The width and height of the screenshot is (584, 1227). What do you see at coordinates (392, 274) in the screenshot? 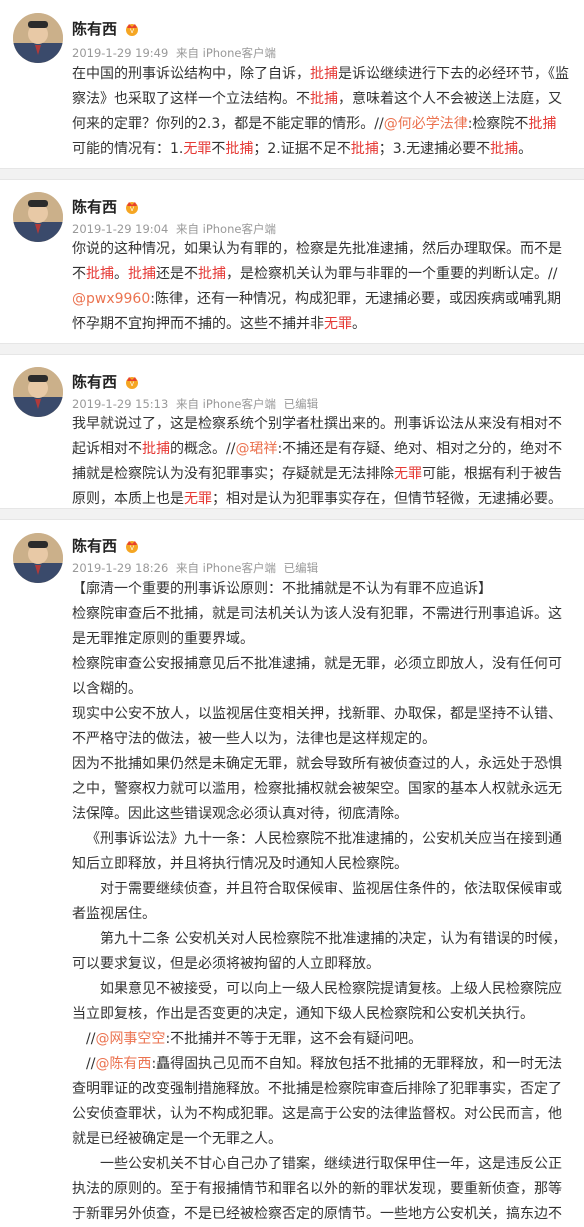
I see `post-text: ，是检察机关认为罪与非罪的一个重要的判断认定。//` at bounding box center [392, 274].